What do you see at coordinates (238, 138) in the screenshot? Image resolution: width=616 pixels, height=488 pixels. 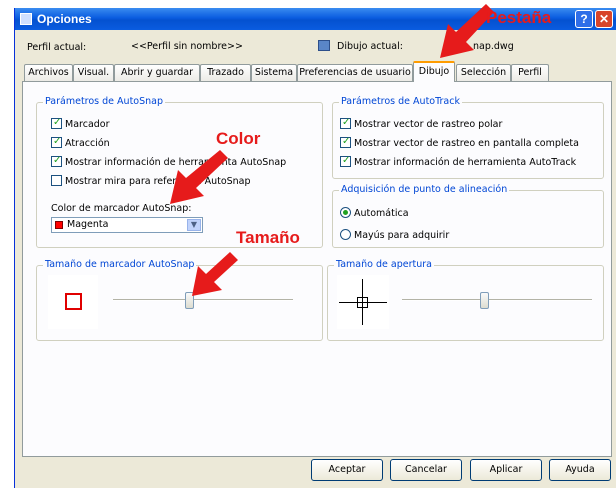 I see `annotation-color: Color` at bounding box center [238, 138].